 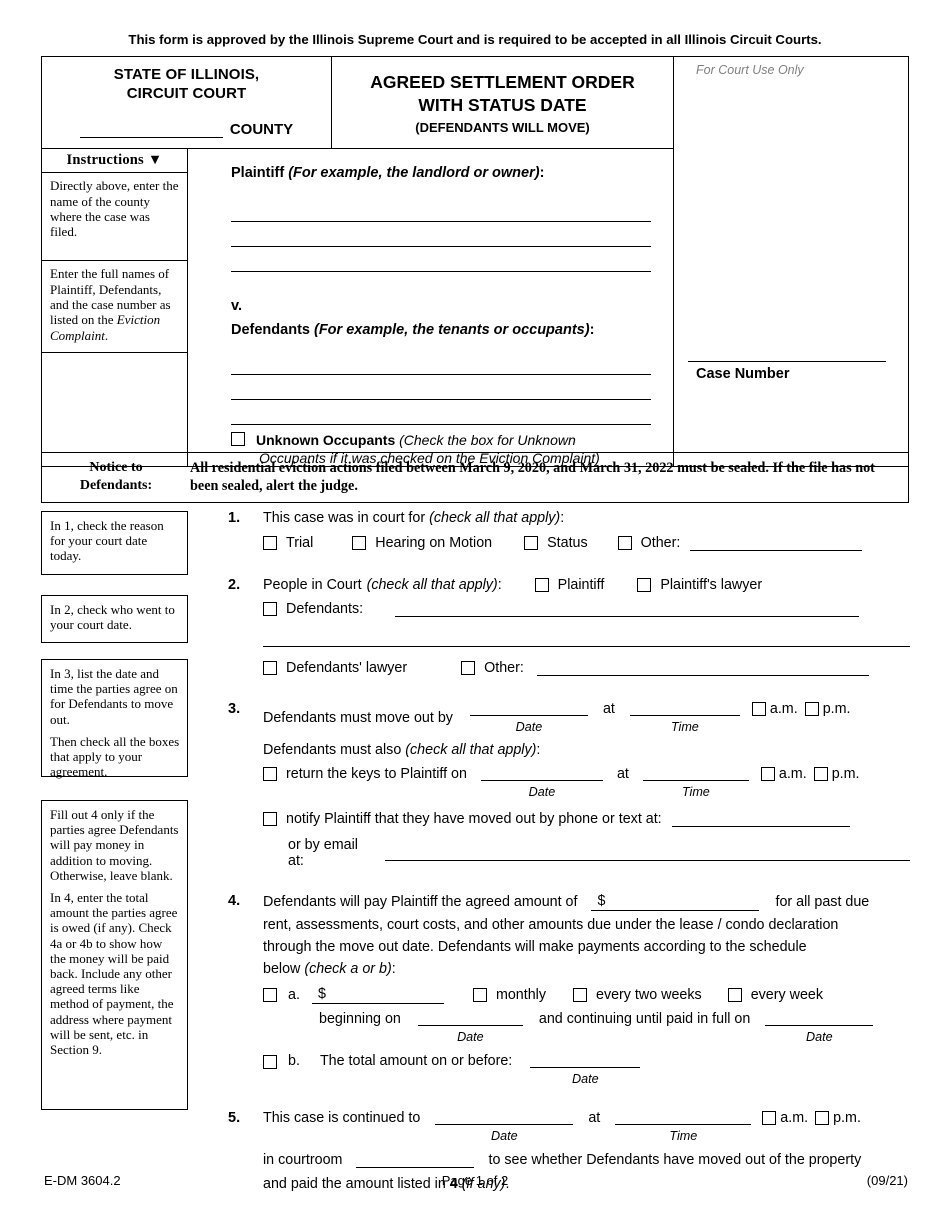 What do you see at coordinates (270, 819) in the screenshot?
I see `notify-checkbox` at bounding box center [270, 819].